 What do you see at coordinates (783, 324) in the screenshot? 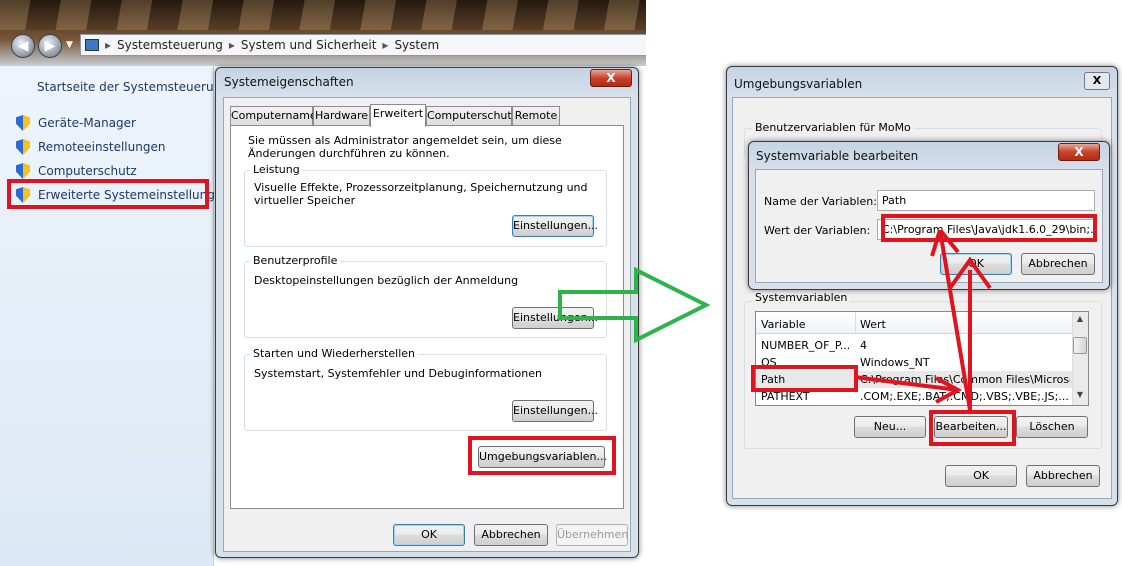
I see `column-header-variable: Variable` at bounding box center [783, 324].